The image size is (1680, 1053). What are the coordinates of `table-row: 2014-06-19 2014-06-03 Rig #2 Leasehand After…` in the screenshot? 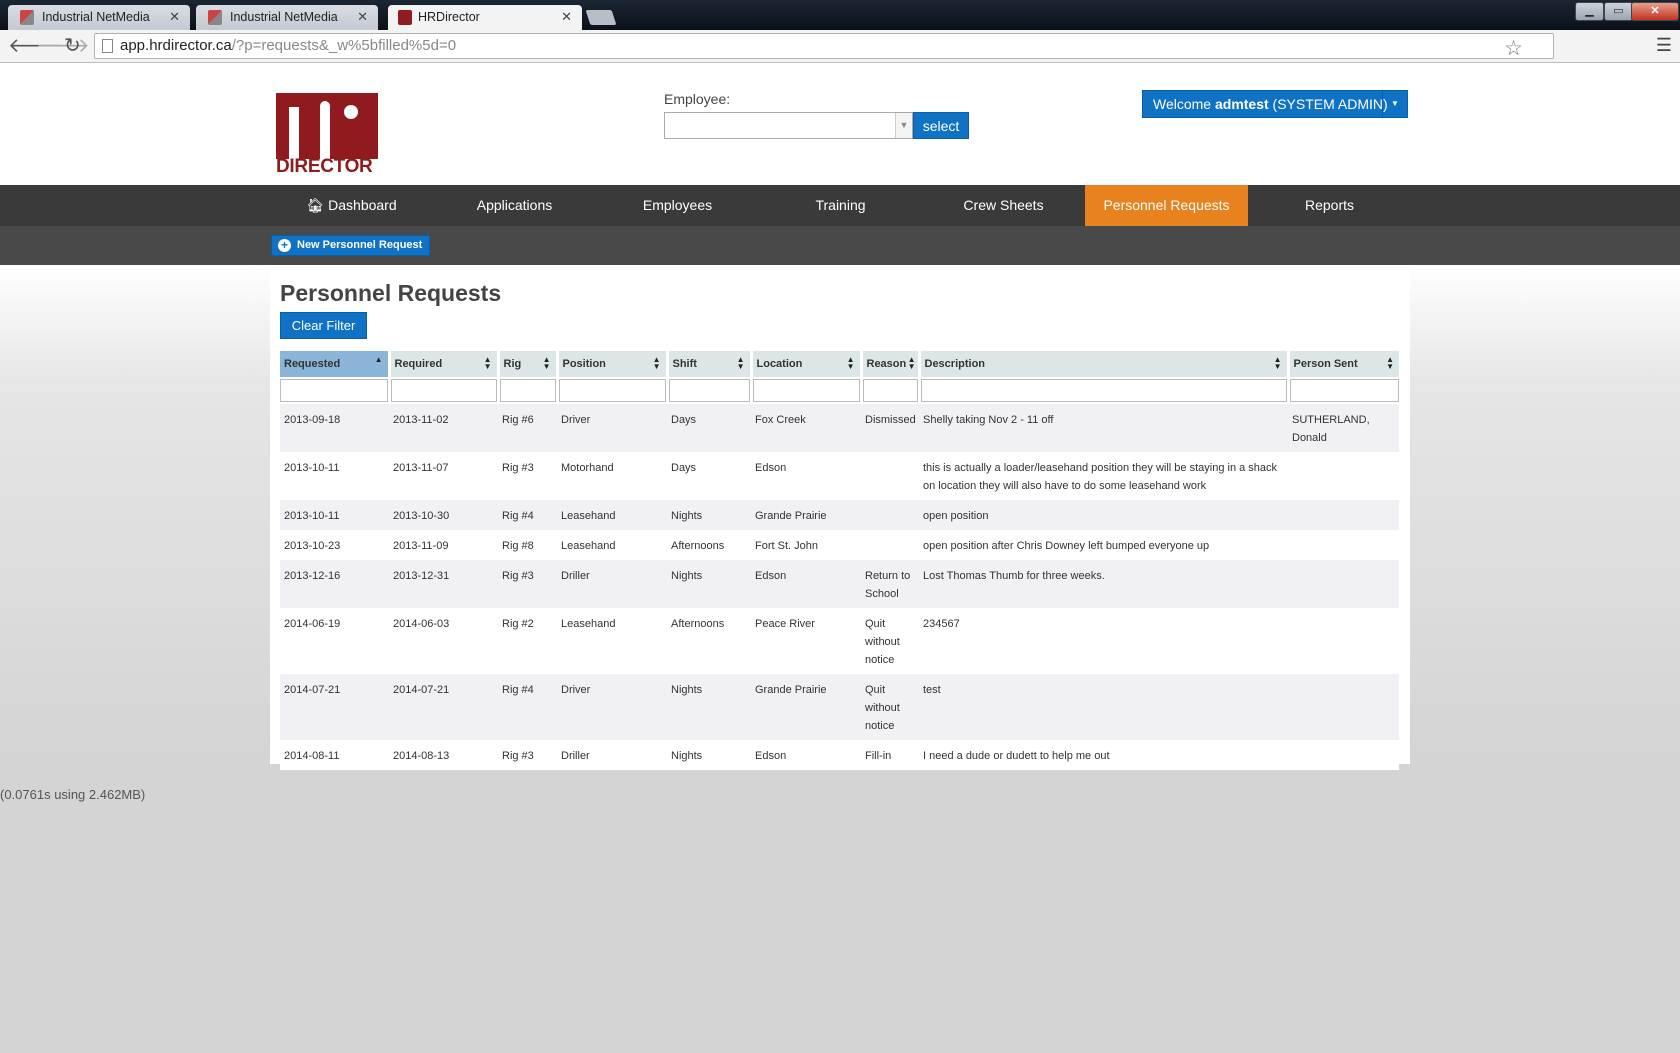 It's located at (839, 641).